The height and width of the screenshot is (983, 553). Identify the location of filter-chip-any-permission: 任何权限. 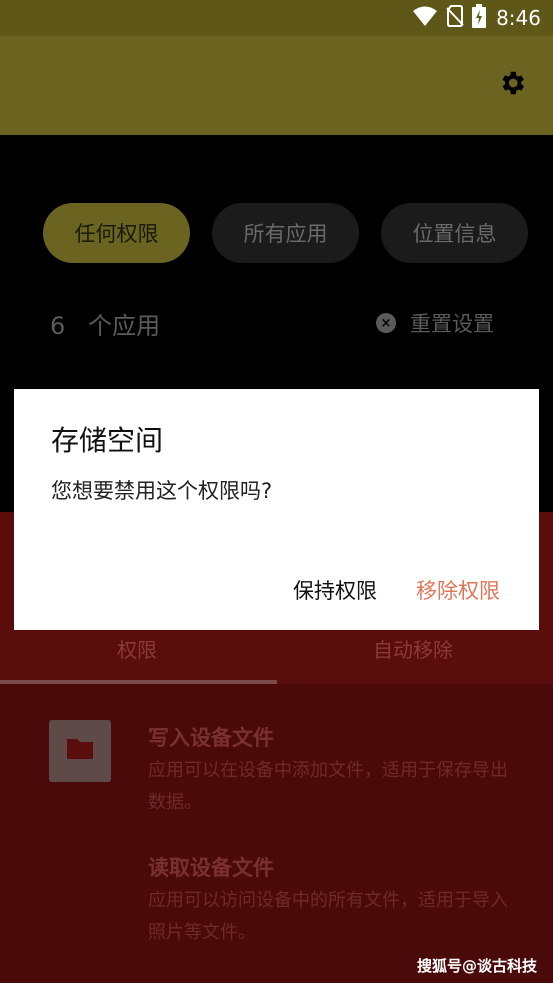
(116, 233).